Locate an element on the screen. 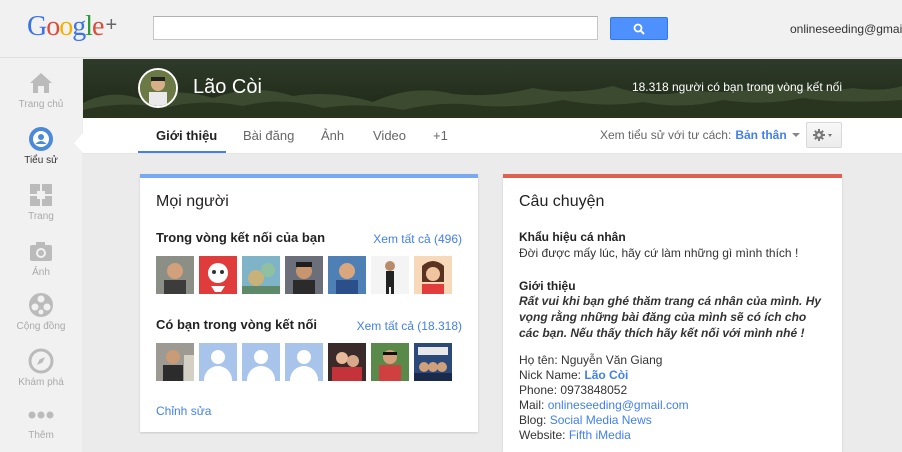  search-button is located at coordinates (639, 28).